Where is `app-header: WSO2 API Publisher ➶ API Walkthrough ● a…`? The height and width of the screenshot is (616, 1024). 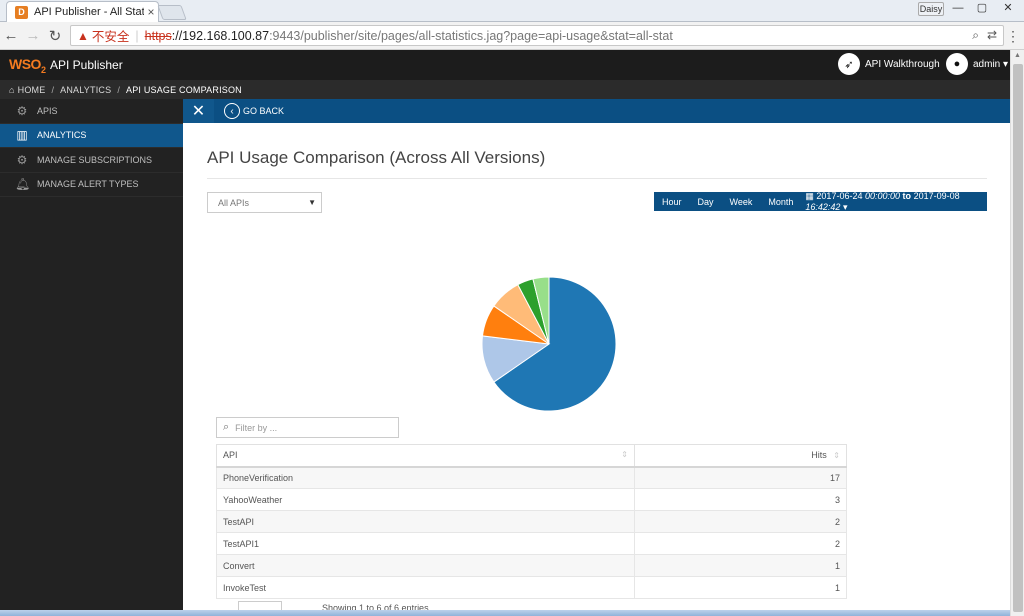
app-header: WSO2 API Publisher ➶ API Walkthrough ● a… is located at coordinates (505, 65).